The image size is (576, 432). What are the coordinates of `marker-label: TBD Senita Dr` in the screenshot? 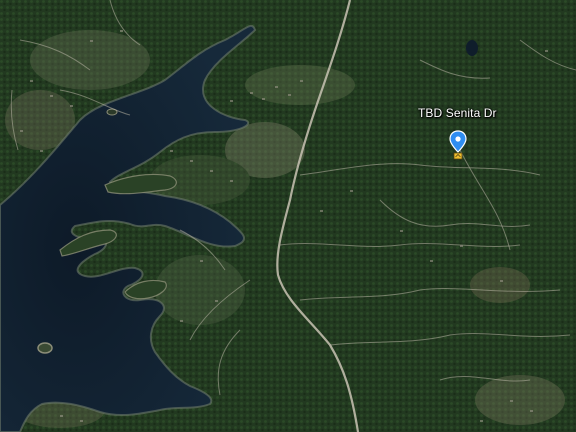 It's located at (457, 113).